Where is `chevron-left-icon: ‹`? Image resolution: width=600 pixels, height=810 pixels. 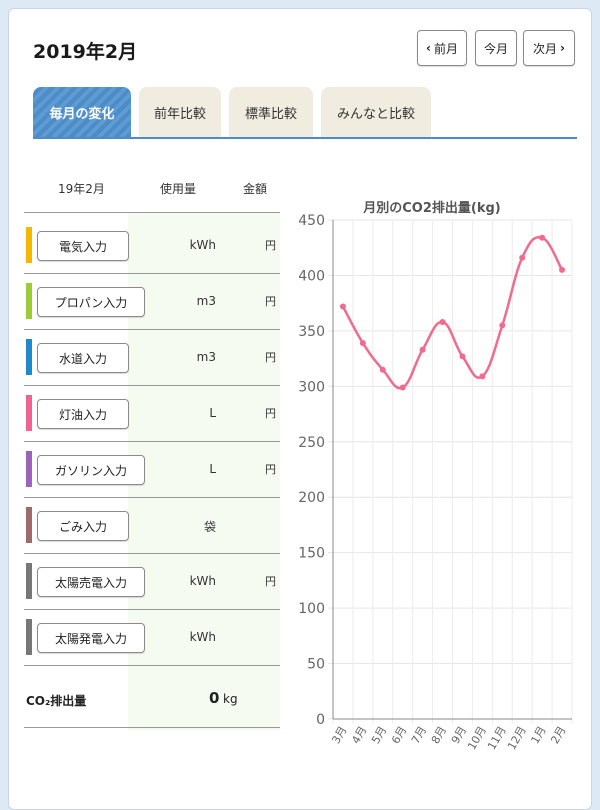
chevron-left-icon: ‹ is located at coordinates (428, 48).